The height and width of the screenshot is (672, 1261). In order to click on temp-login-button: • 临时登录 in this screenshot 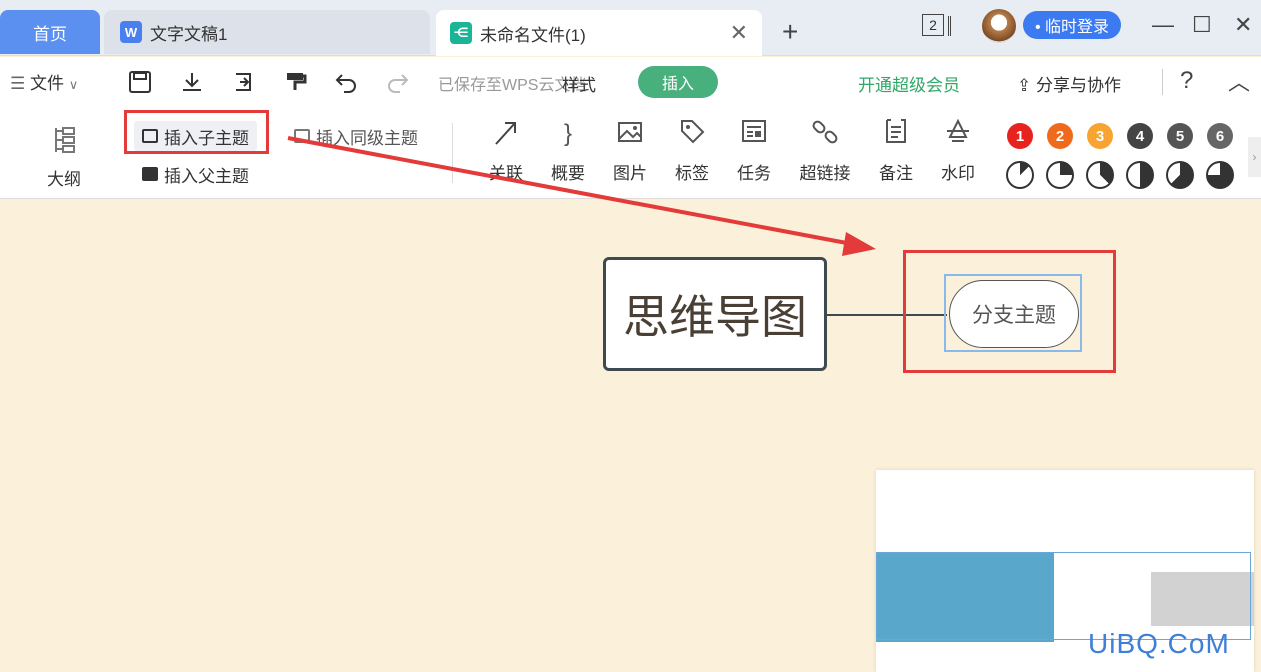, I will do `click(1072, 25)`.